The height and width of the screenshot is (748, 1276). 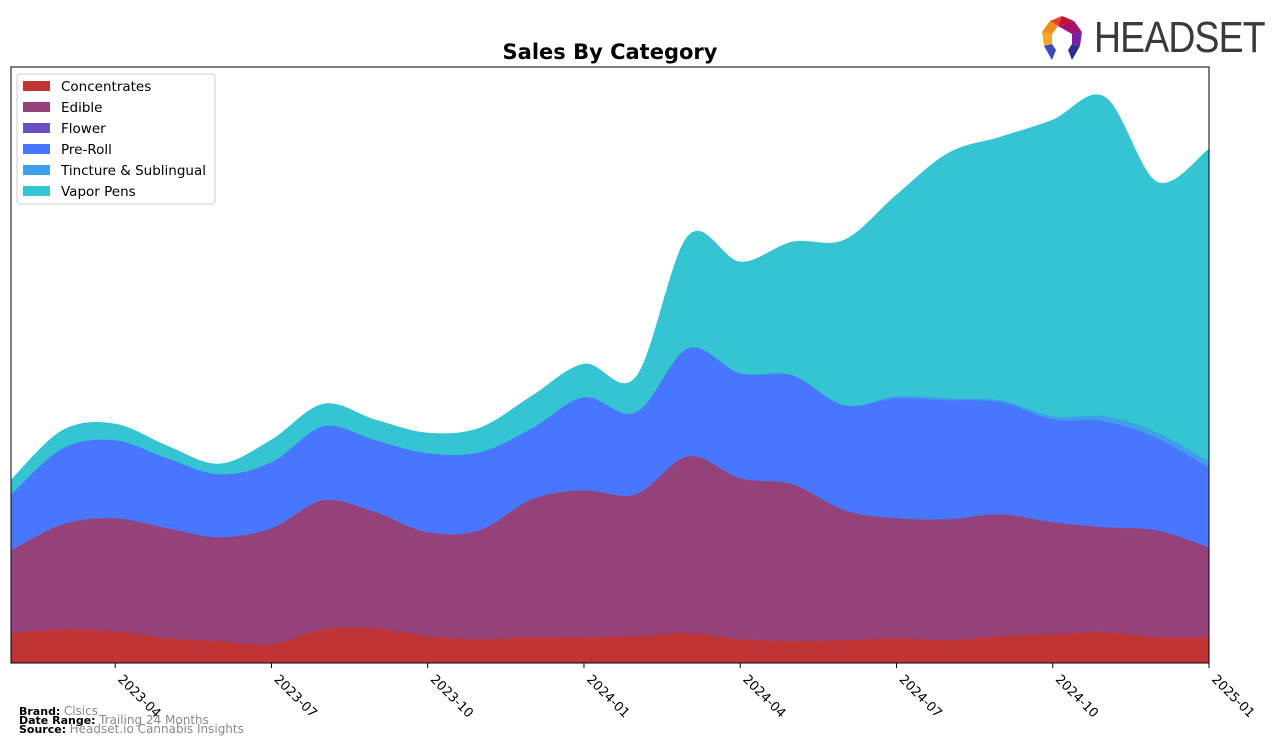 I want to click on x-tick-label-2023-10: 2023-10, so click(x=451, y=696).